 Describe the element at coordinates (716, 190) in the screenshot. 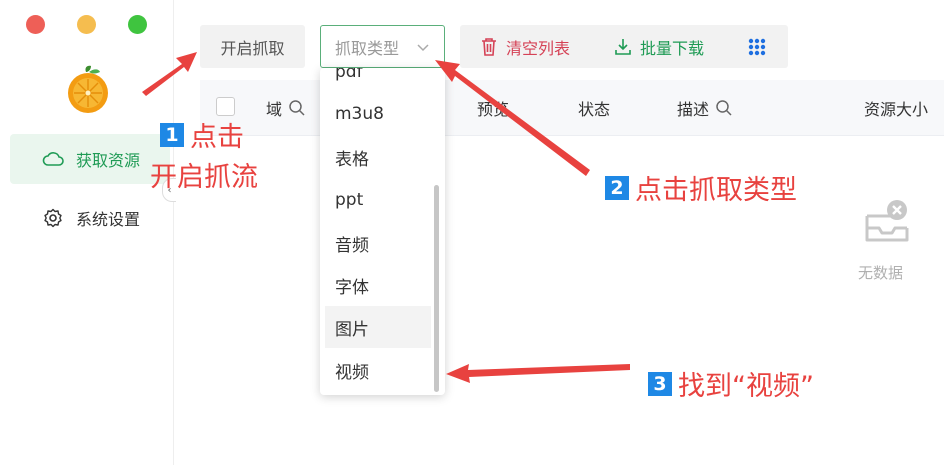

I see `annotation-step2-text: 点击抓取类型` at that location.